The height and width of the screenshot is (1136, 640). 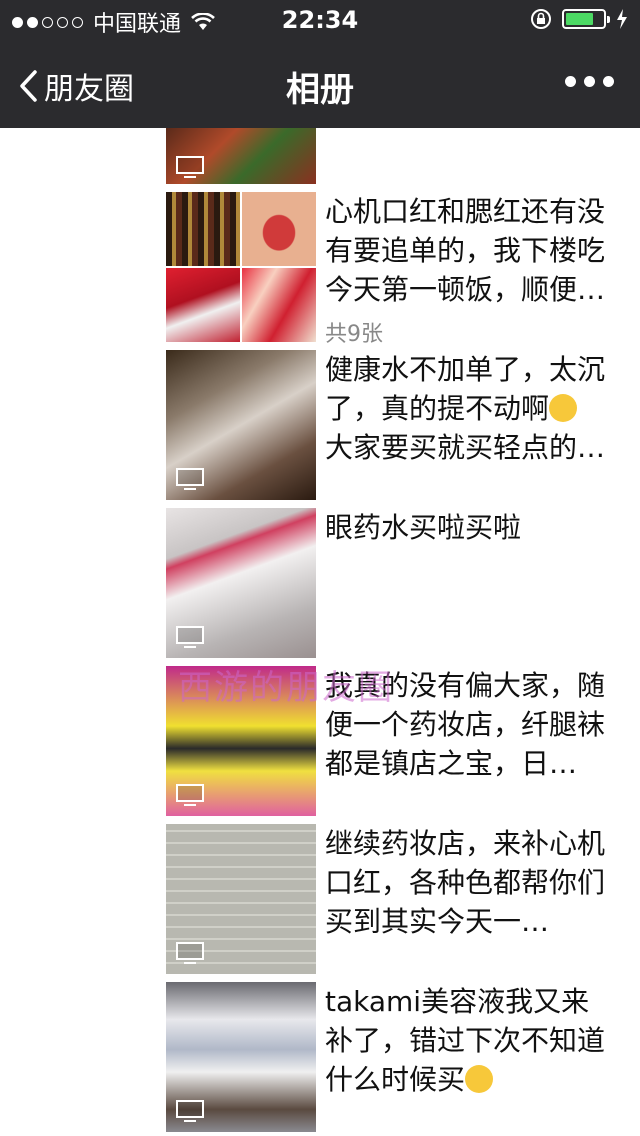 I want to click on post-thumbnail-grid, so click(x=241, y=267).